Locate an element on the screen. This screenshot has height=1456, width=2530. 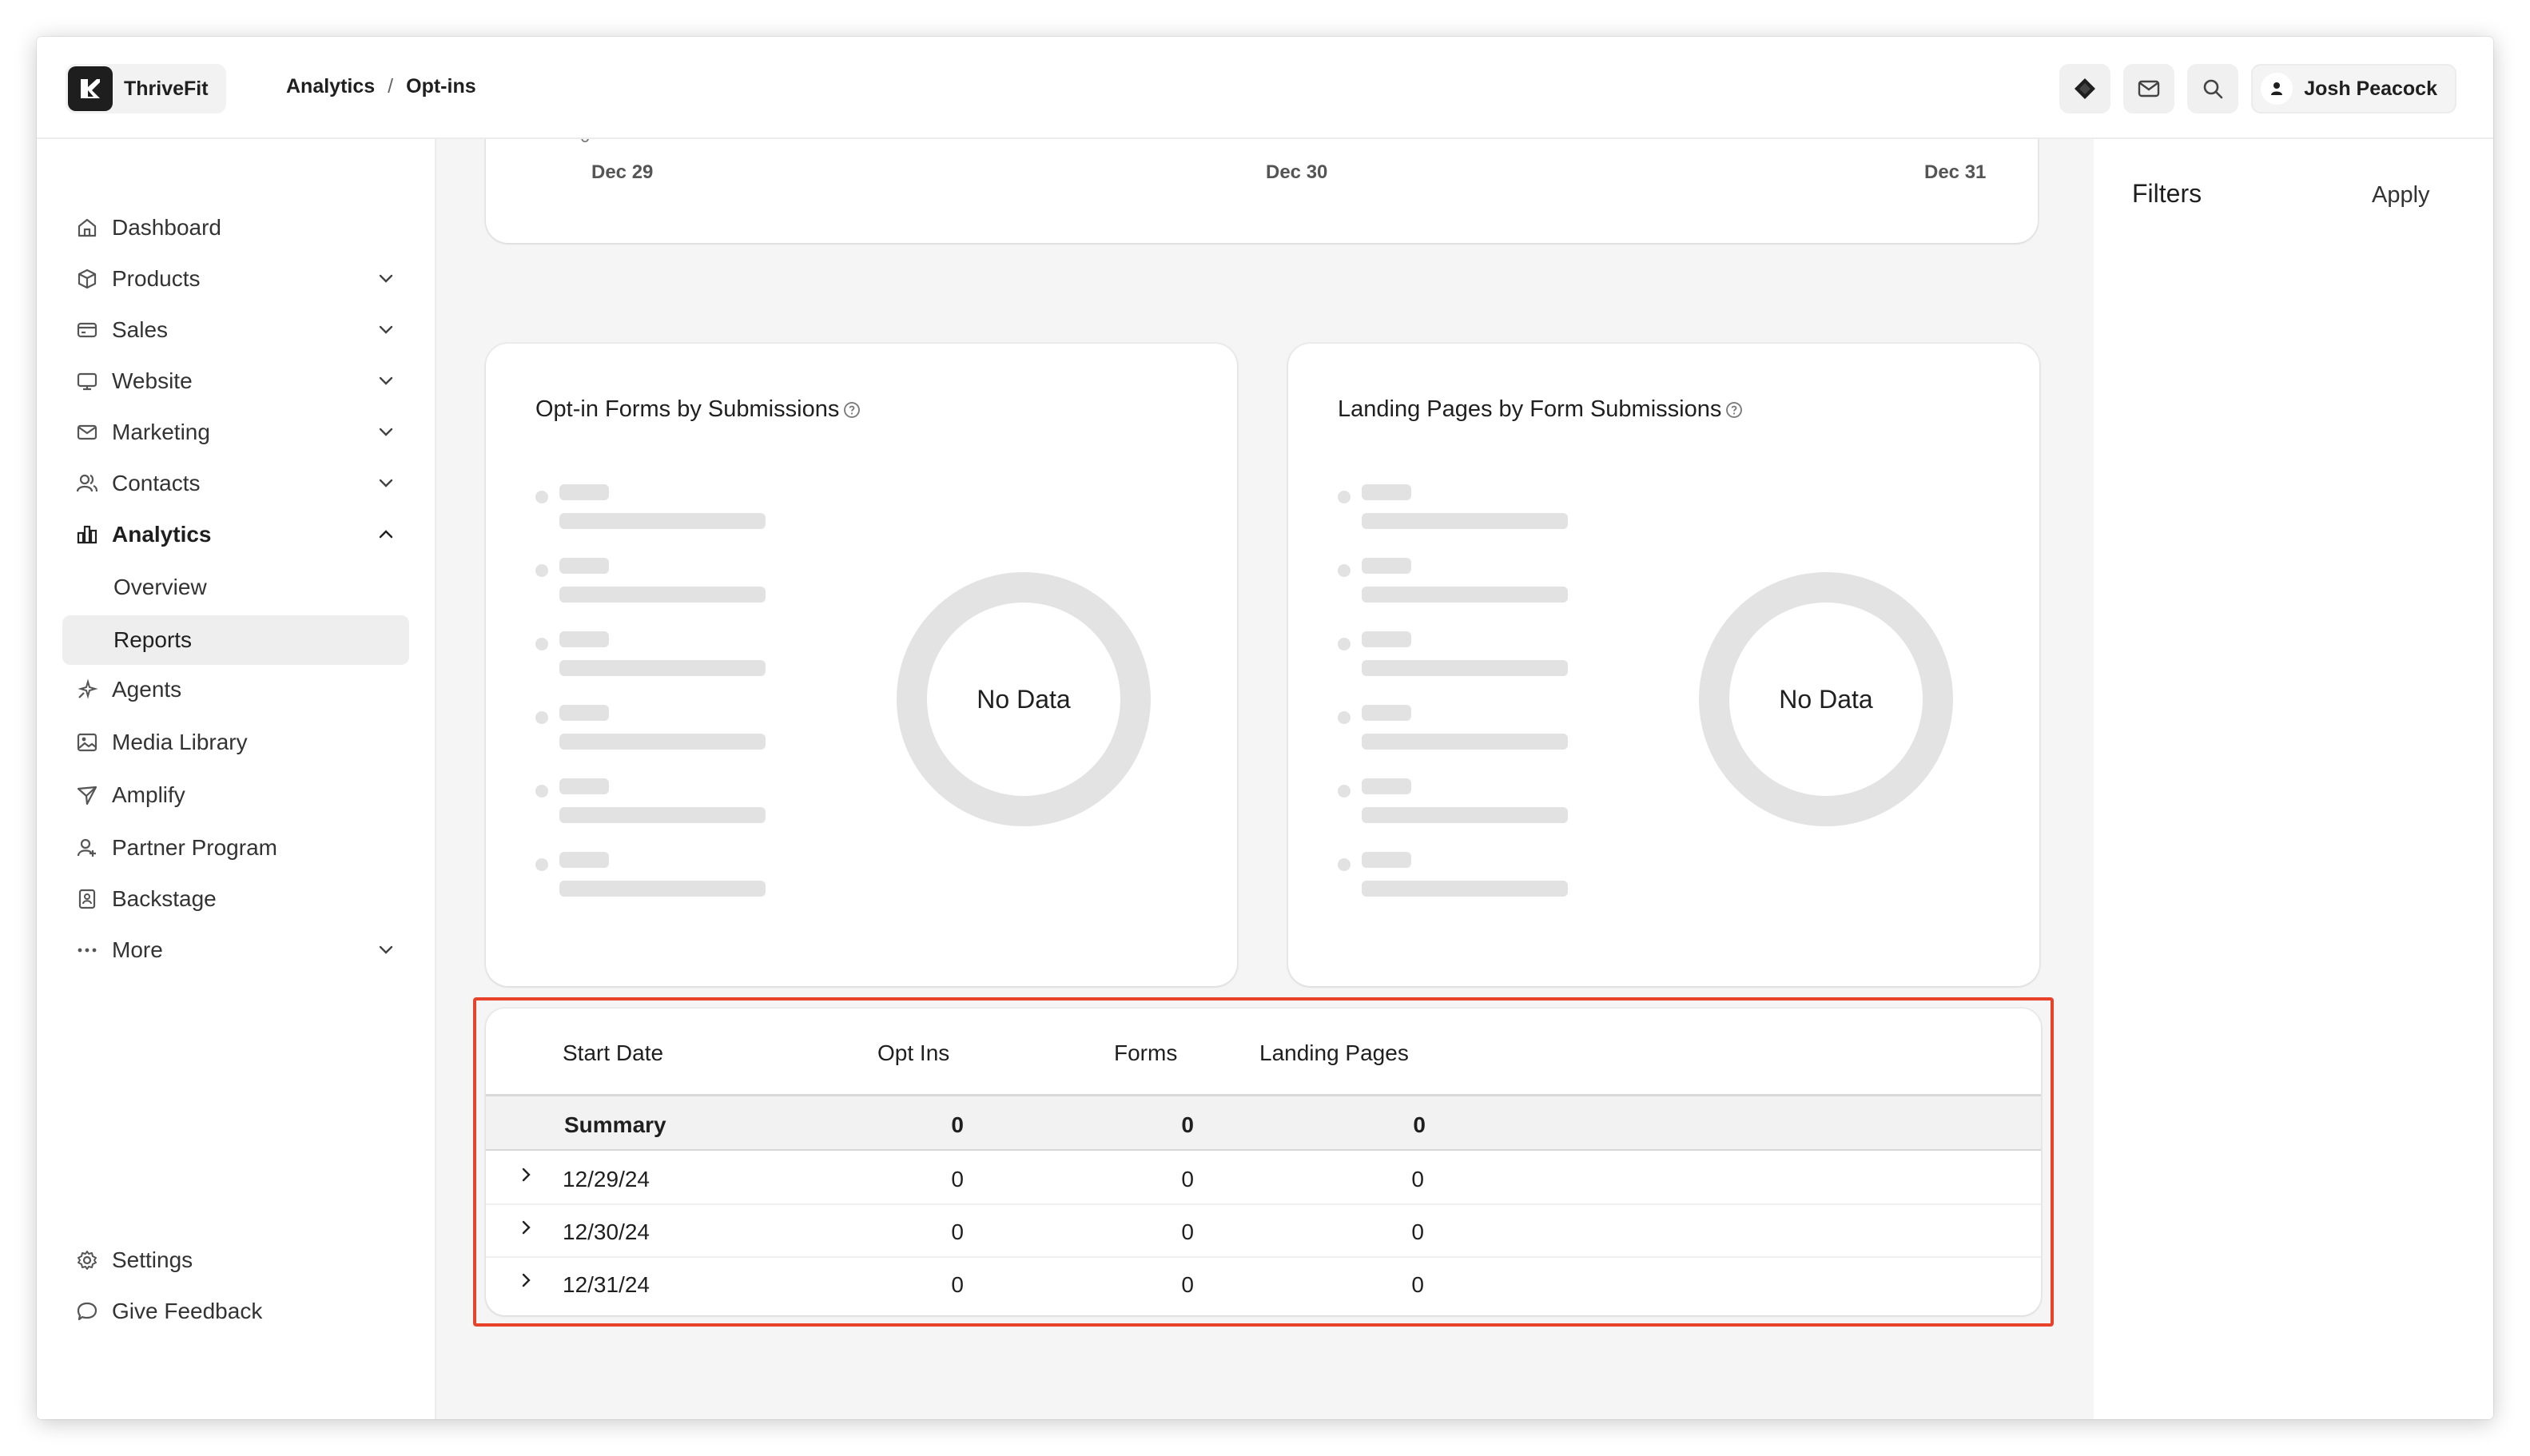
sidebar-item-label: More is located at coordinates (138, 949).